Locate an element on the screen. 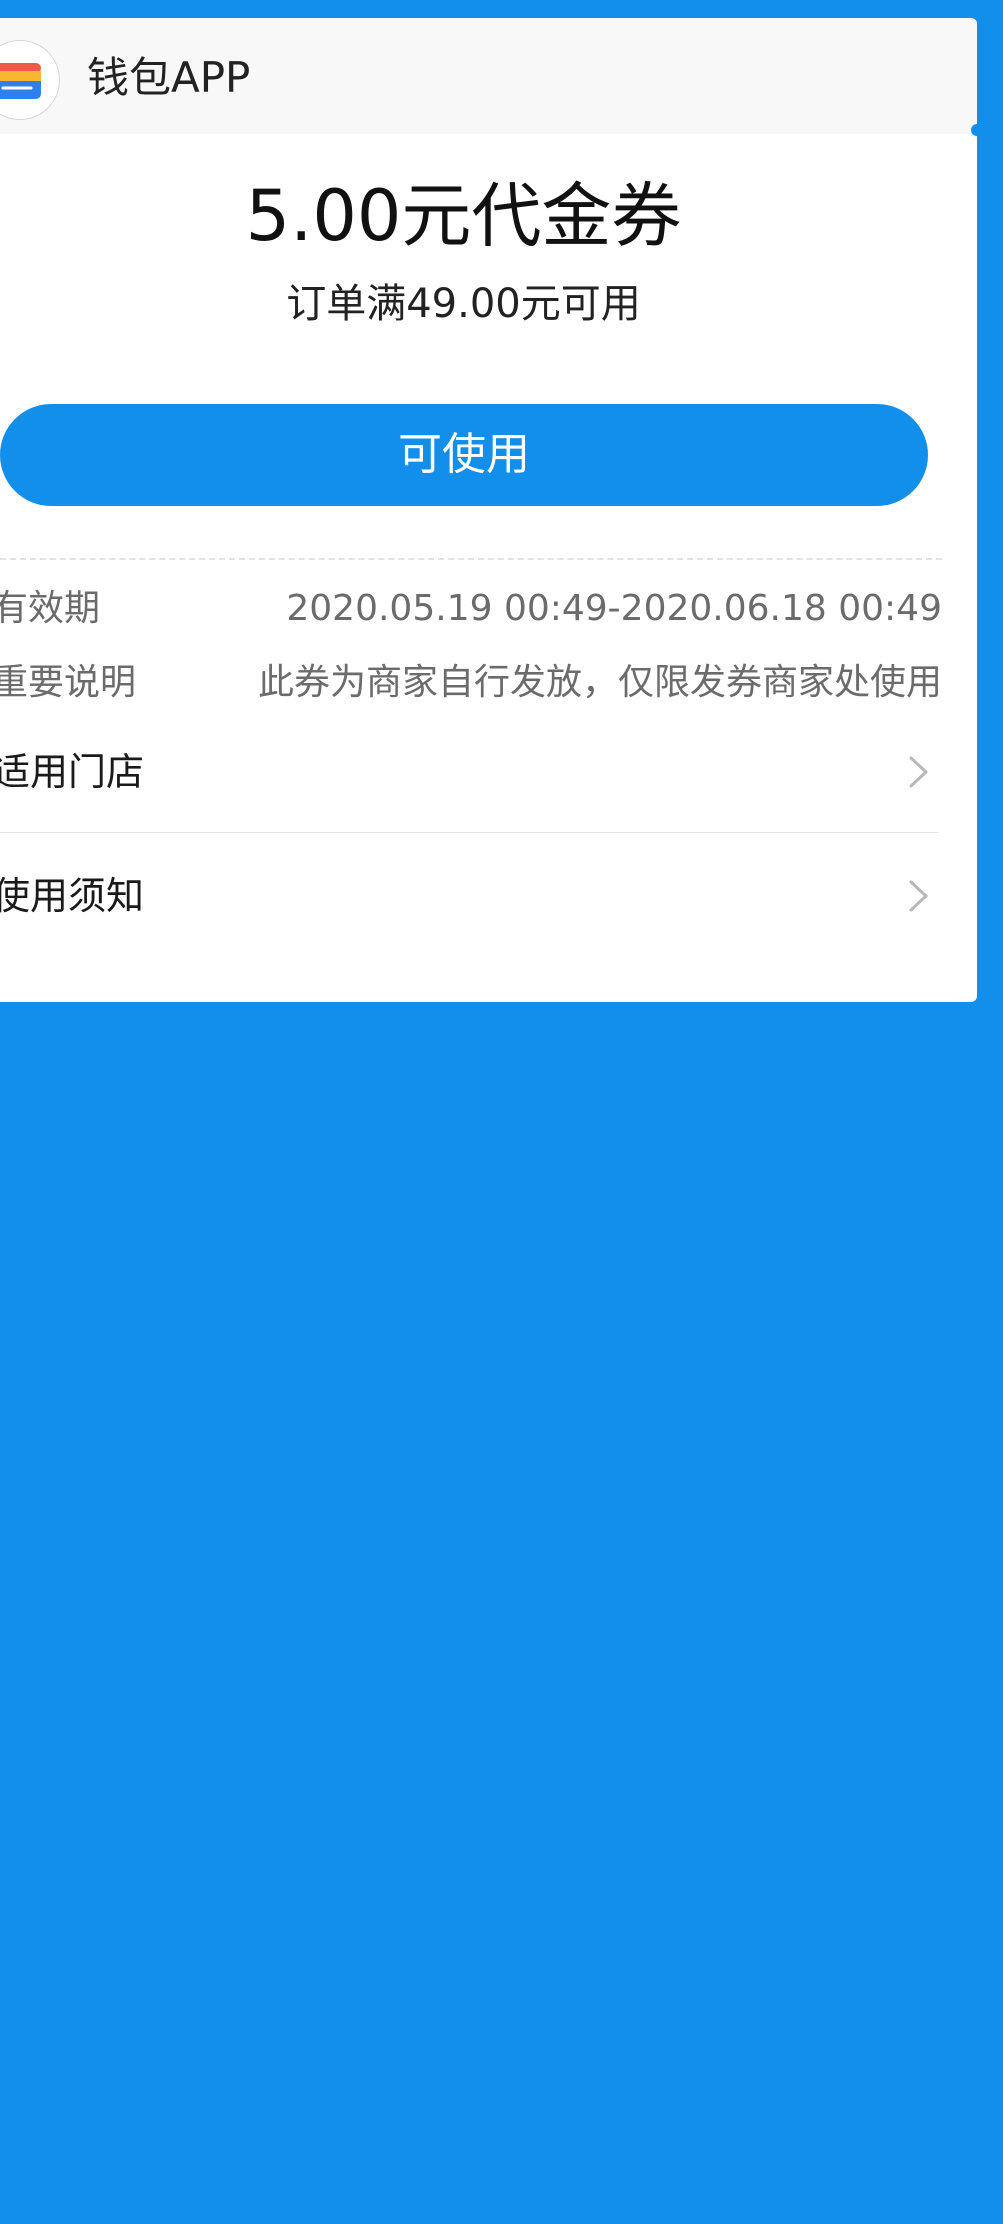  notice-value: 此券为商家自行发放，仅限发券商家处使用 is located at coordinates (599, 682).